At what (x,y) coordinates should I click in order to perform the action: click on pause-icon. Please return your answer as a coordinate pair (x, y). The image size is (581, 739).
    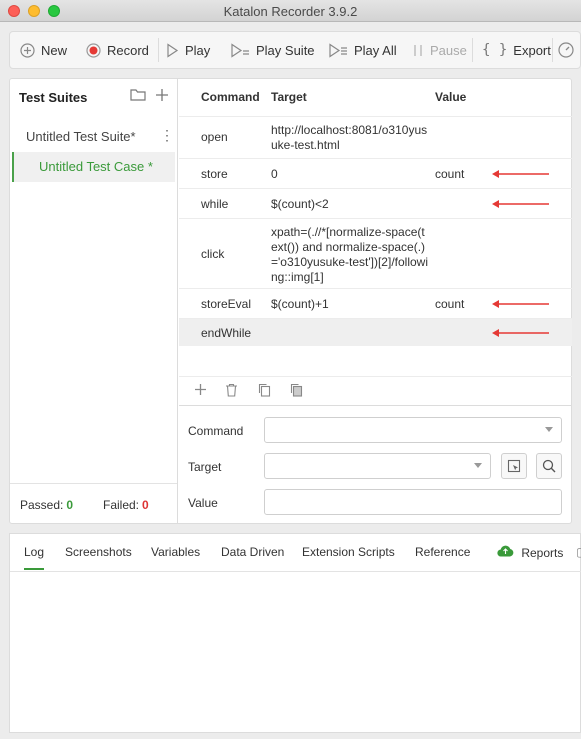
    Looking at the image, I should click on (418, 50).